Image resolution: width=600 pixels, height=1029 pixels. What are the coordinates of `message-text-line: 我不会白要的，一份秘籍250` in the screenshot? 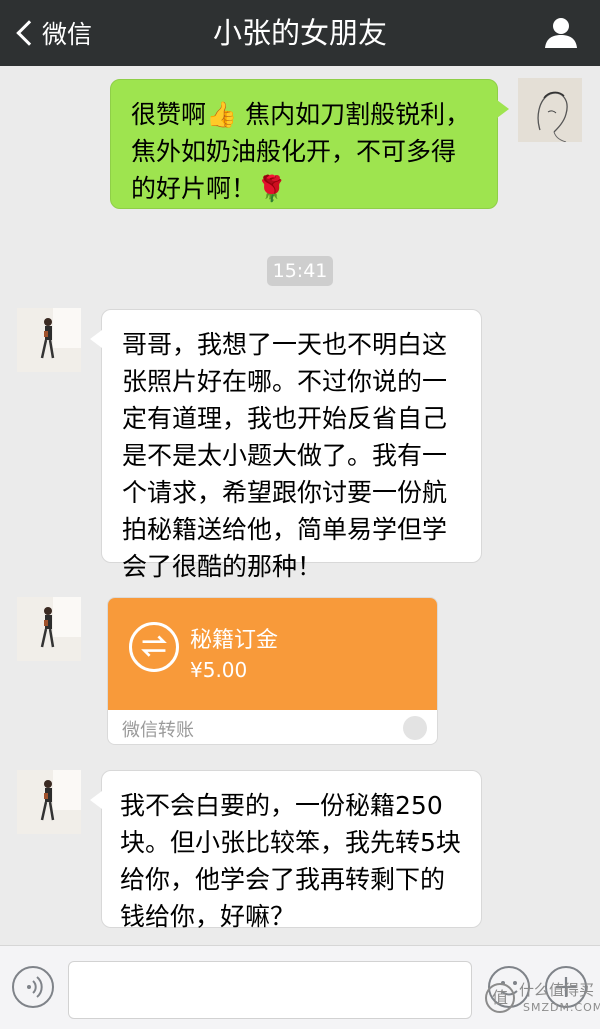 It's located at (281, 805).